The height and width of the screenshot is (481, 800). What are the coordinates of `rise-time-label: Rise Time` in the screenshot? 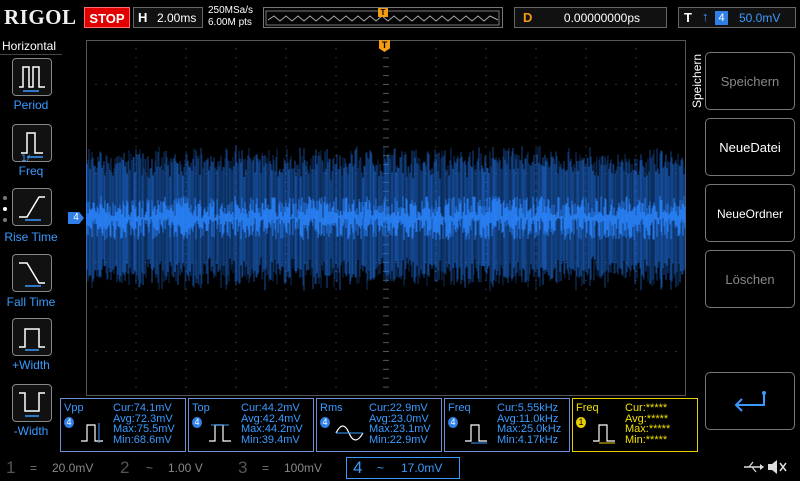 It's located at (31, 237).